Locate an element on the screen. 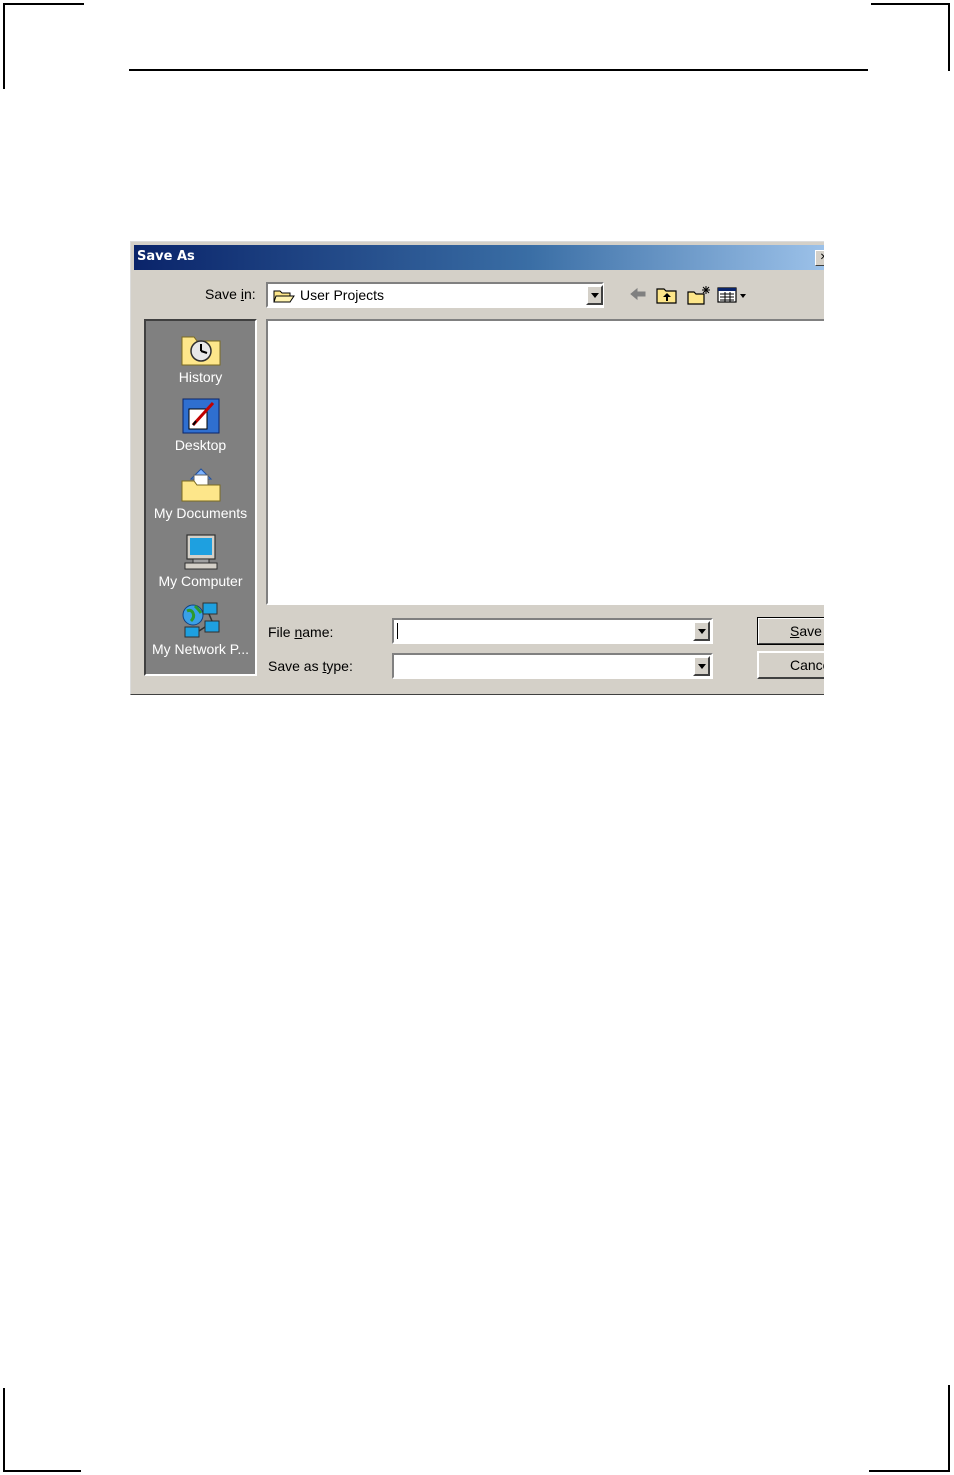  save-in-label: Save in: is located at coordinates (230, 294).